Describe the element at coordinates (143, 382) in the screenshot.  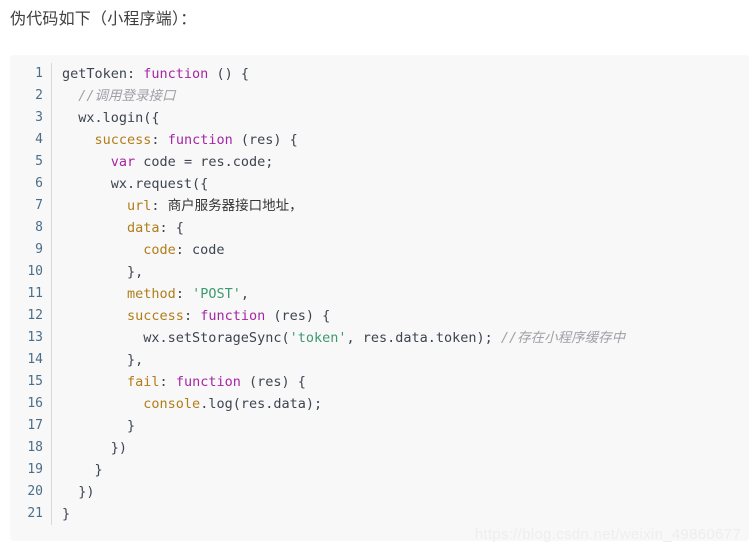
I see `code-token-prop: fail` at that location.